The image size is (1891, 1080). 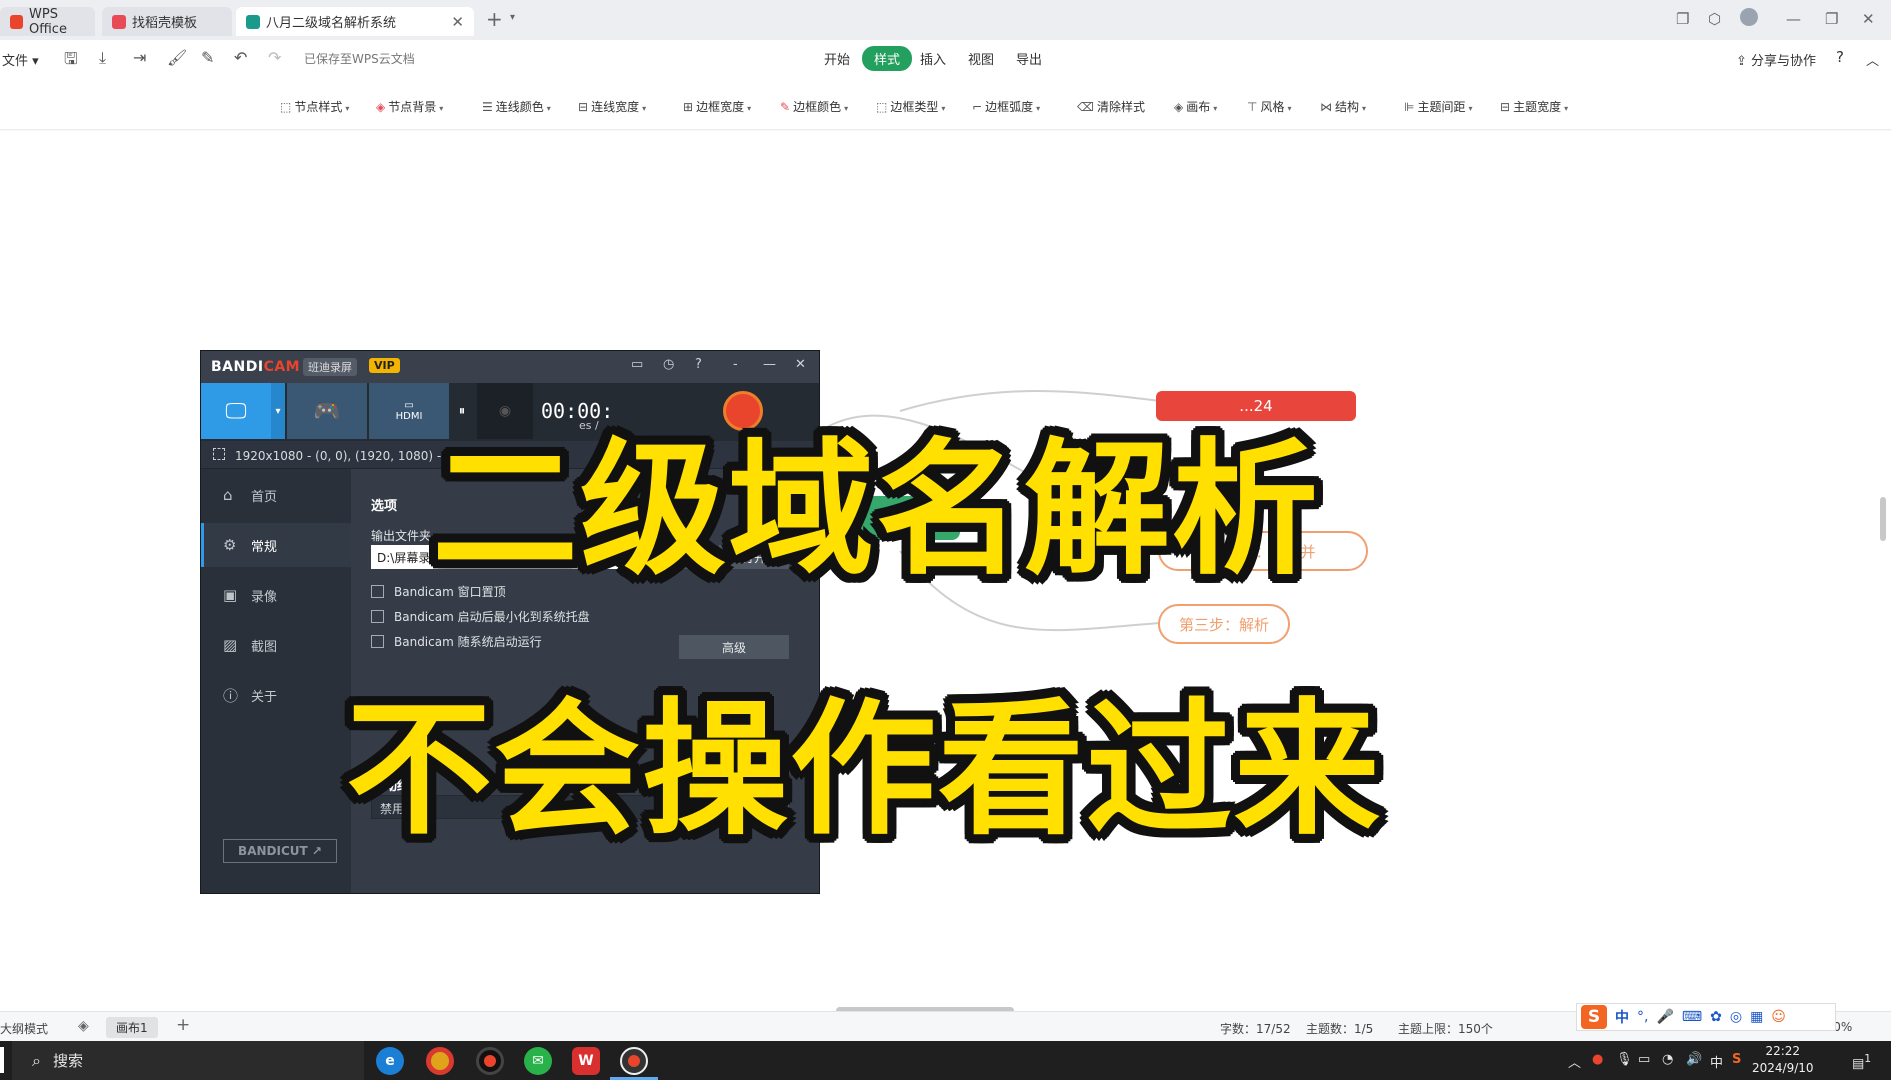 I want to click on line-color-button: ☰ 连线颜色 ▾, so click(x=516, y=106).